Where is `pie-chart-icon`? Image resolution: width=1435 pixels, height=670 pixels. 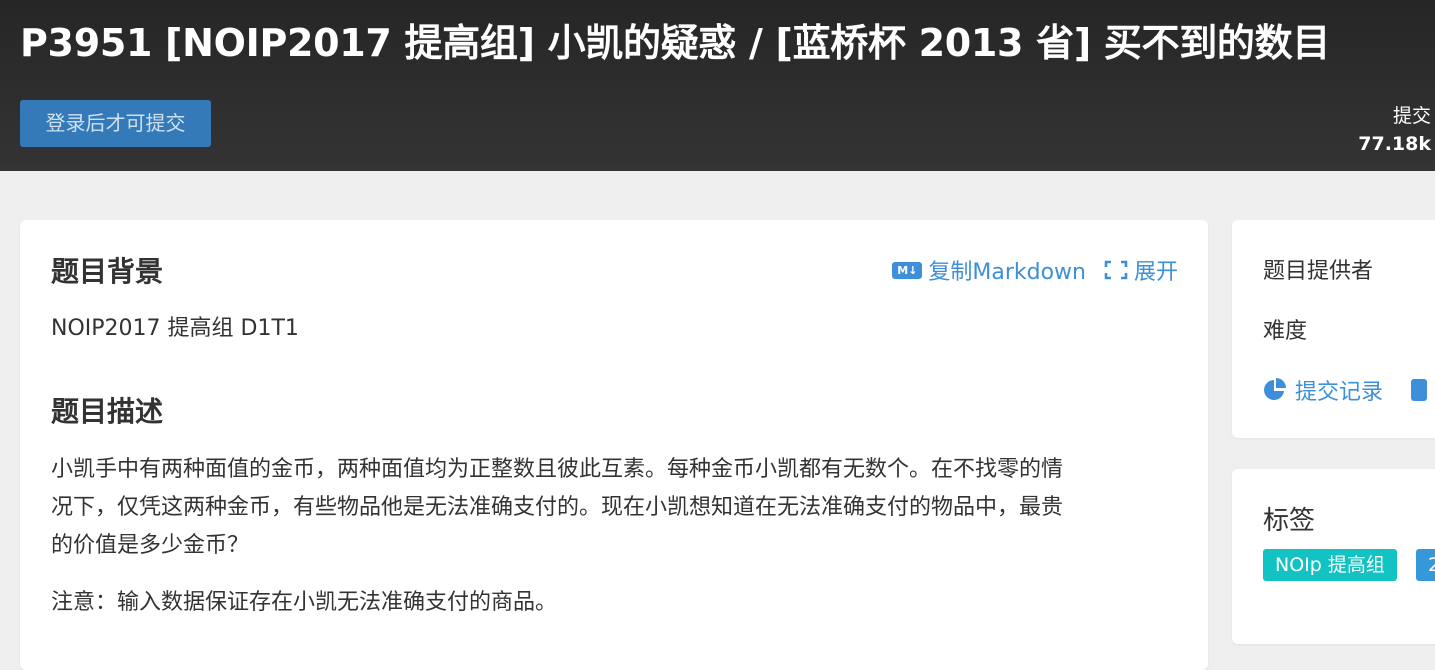 pie-chart-icon is located at coordinates (1275, 390).